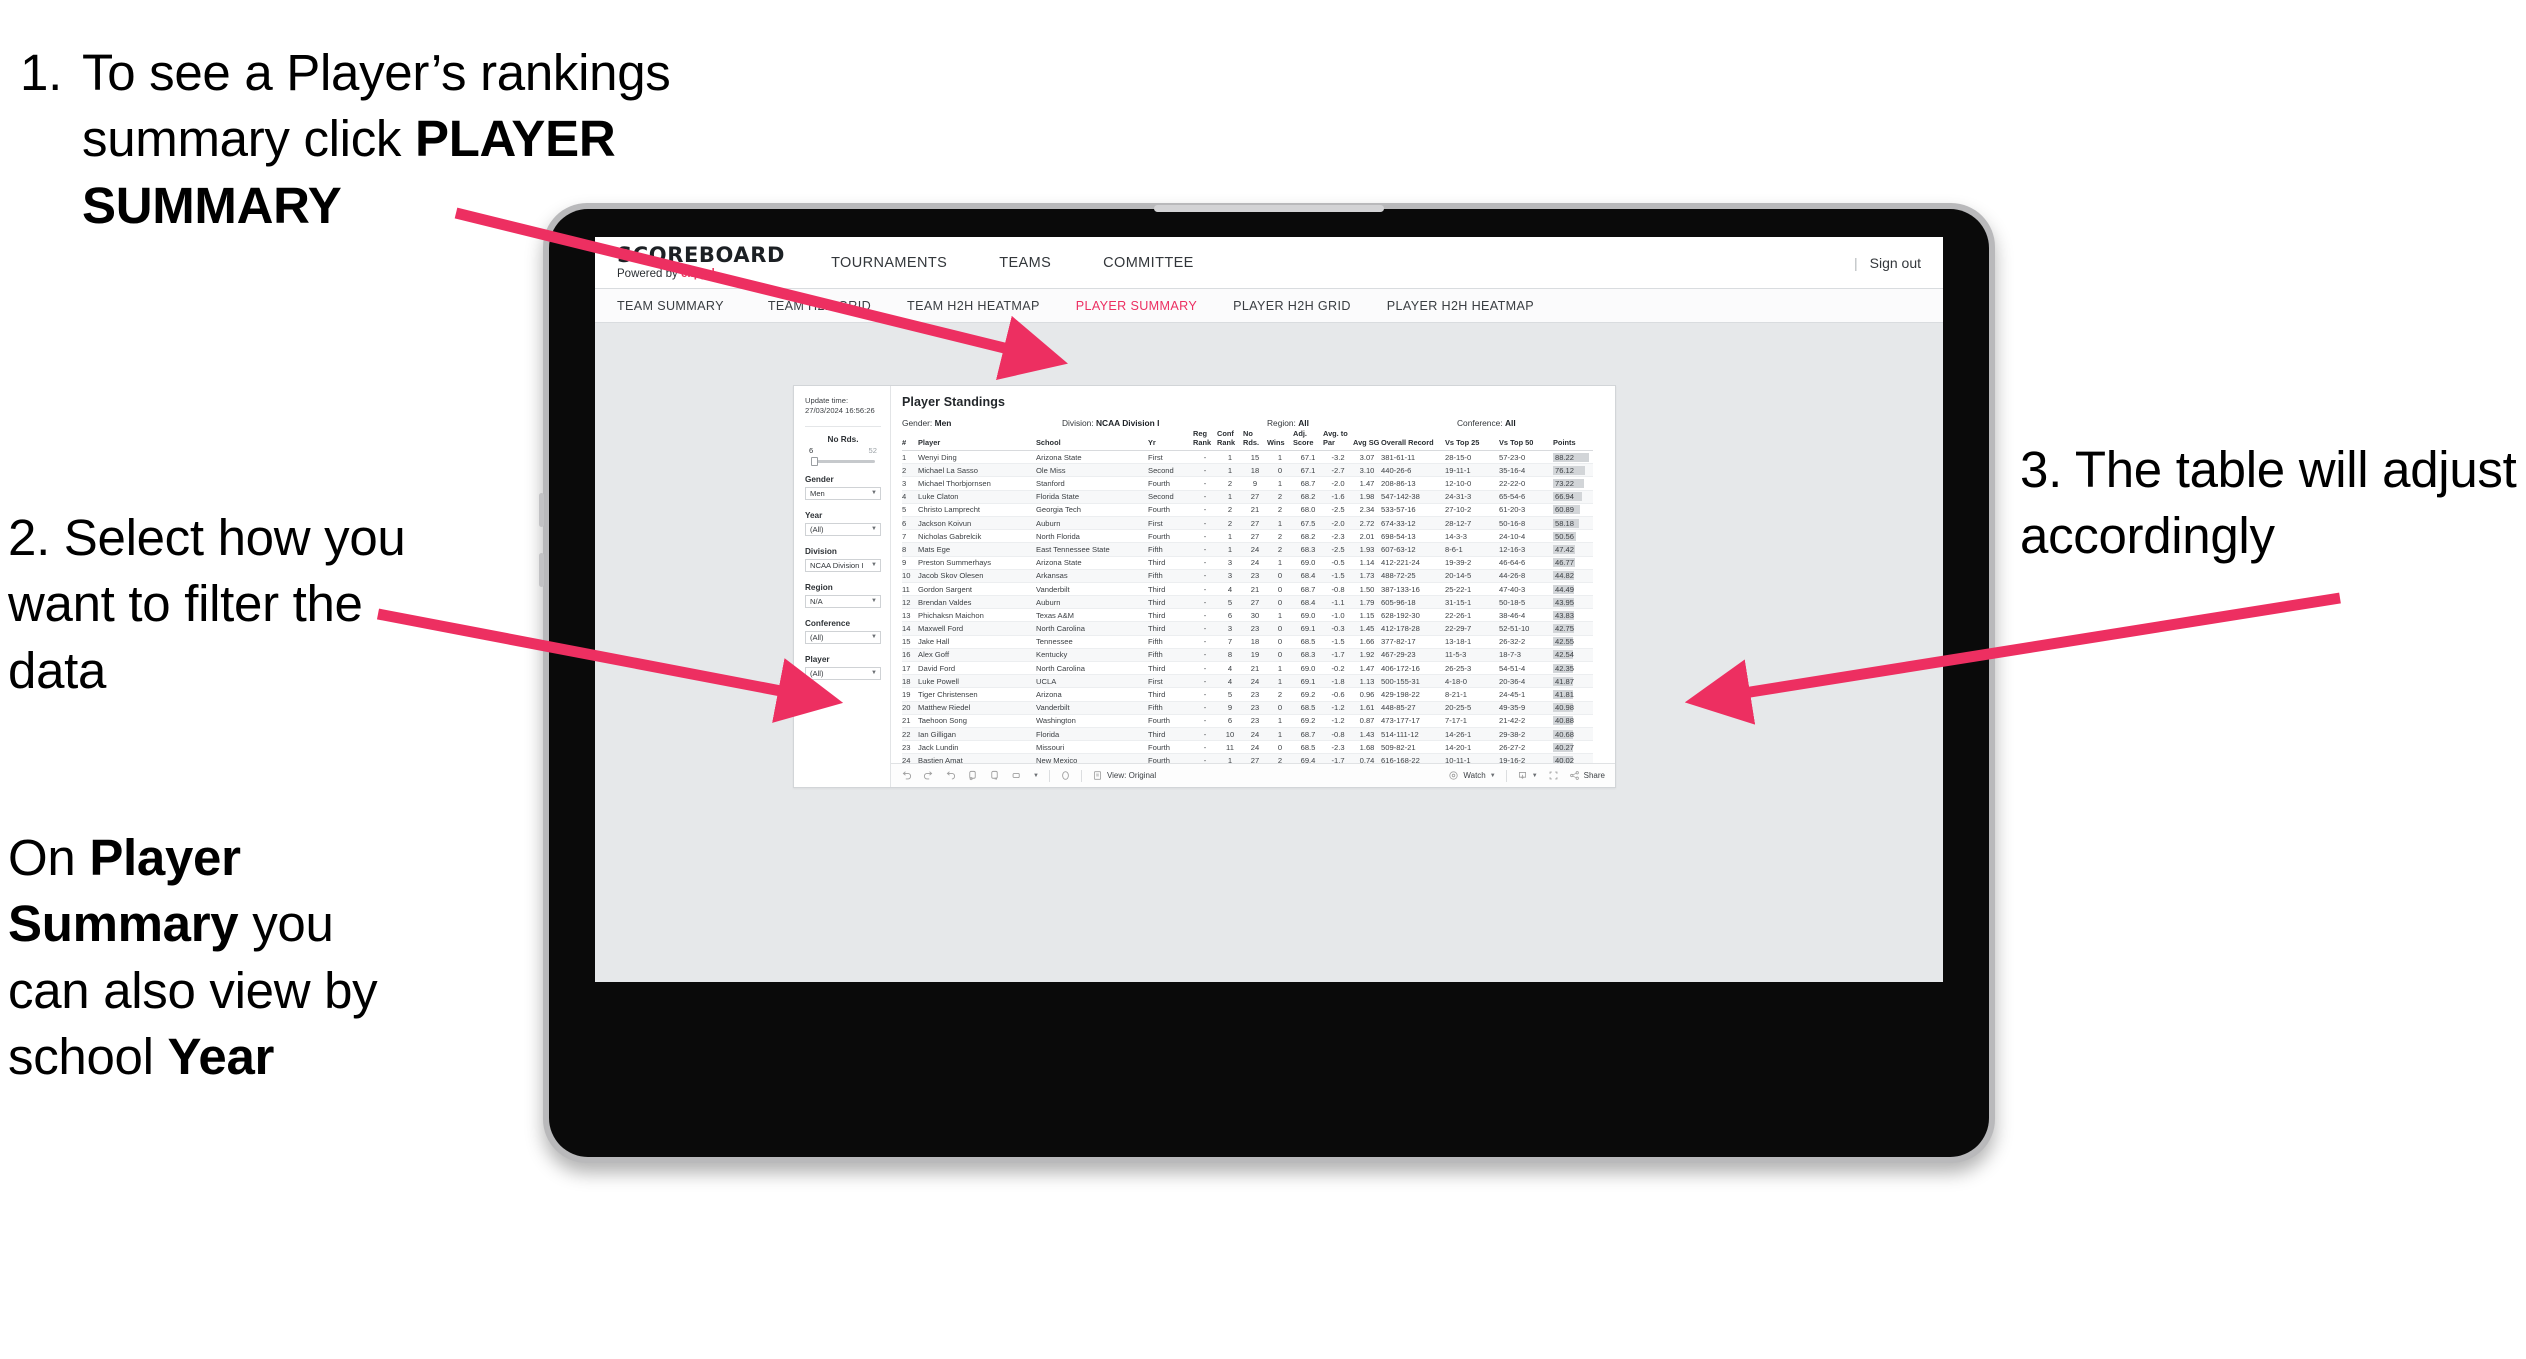 The image size is (2526, 1359). I want to click on brand-logo: SCOREBOARD Powered by clippd, so click(700, 262).